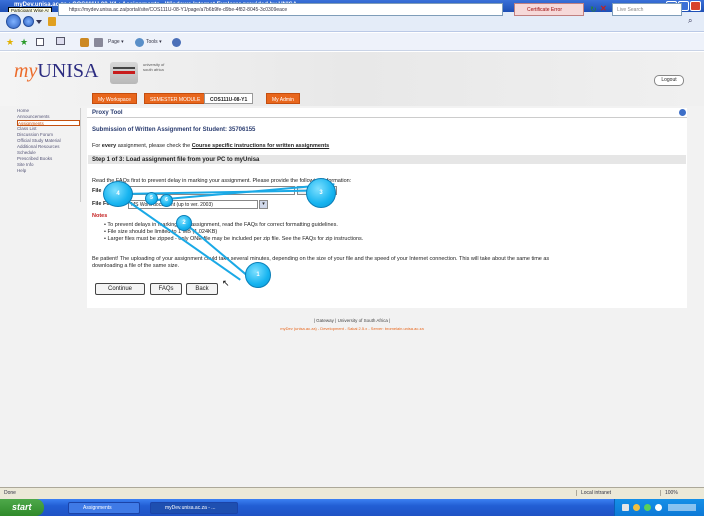 This screenshot has width=704, height=516. Describe the element at coordinates (594, 9) in the screenshot. I see `refresh-icon: ↻` at that location.